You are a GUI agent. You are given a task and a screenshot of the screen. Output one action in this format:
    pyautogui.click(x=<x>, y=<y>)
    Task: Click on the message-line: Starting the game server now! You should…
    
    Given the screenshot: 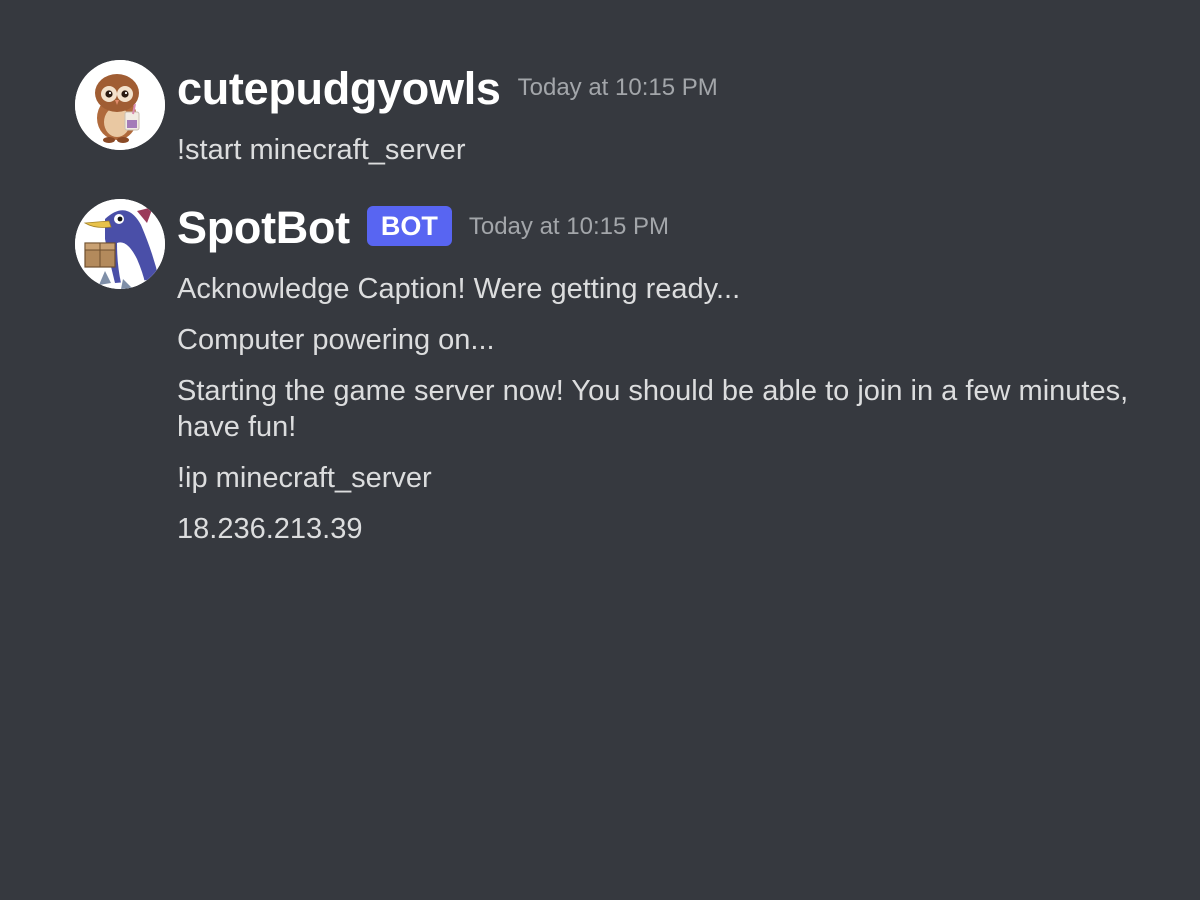 What is the action you would take?
    pyautogui.click(x=653, y=409)
    